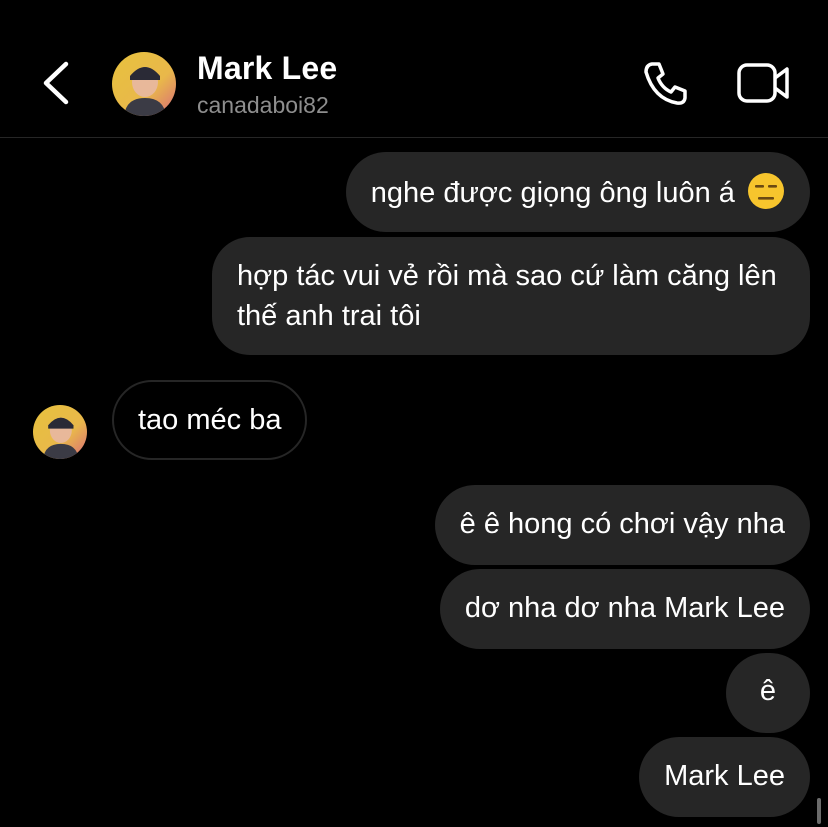  I want to click on back-chevron-icon, so click(58, 83).